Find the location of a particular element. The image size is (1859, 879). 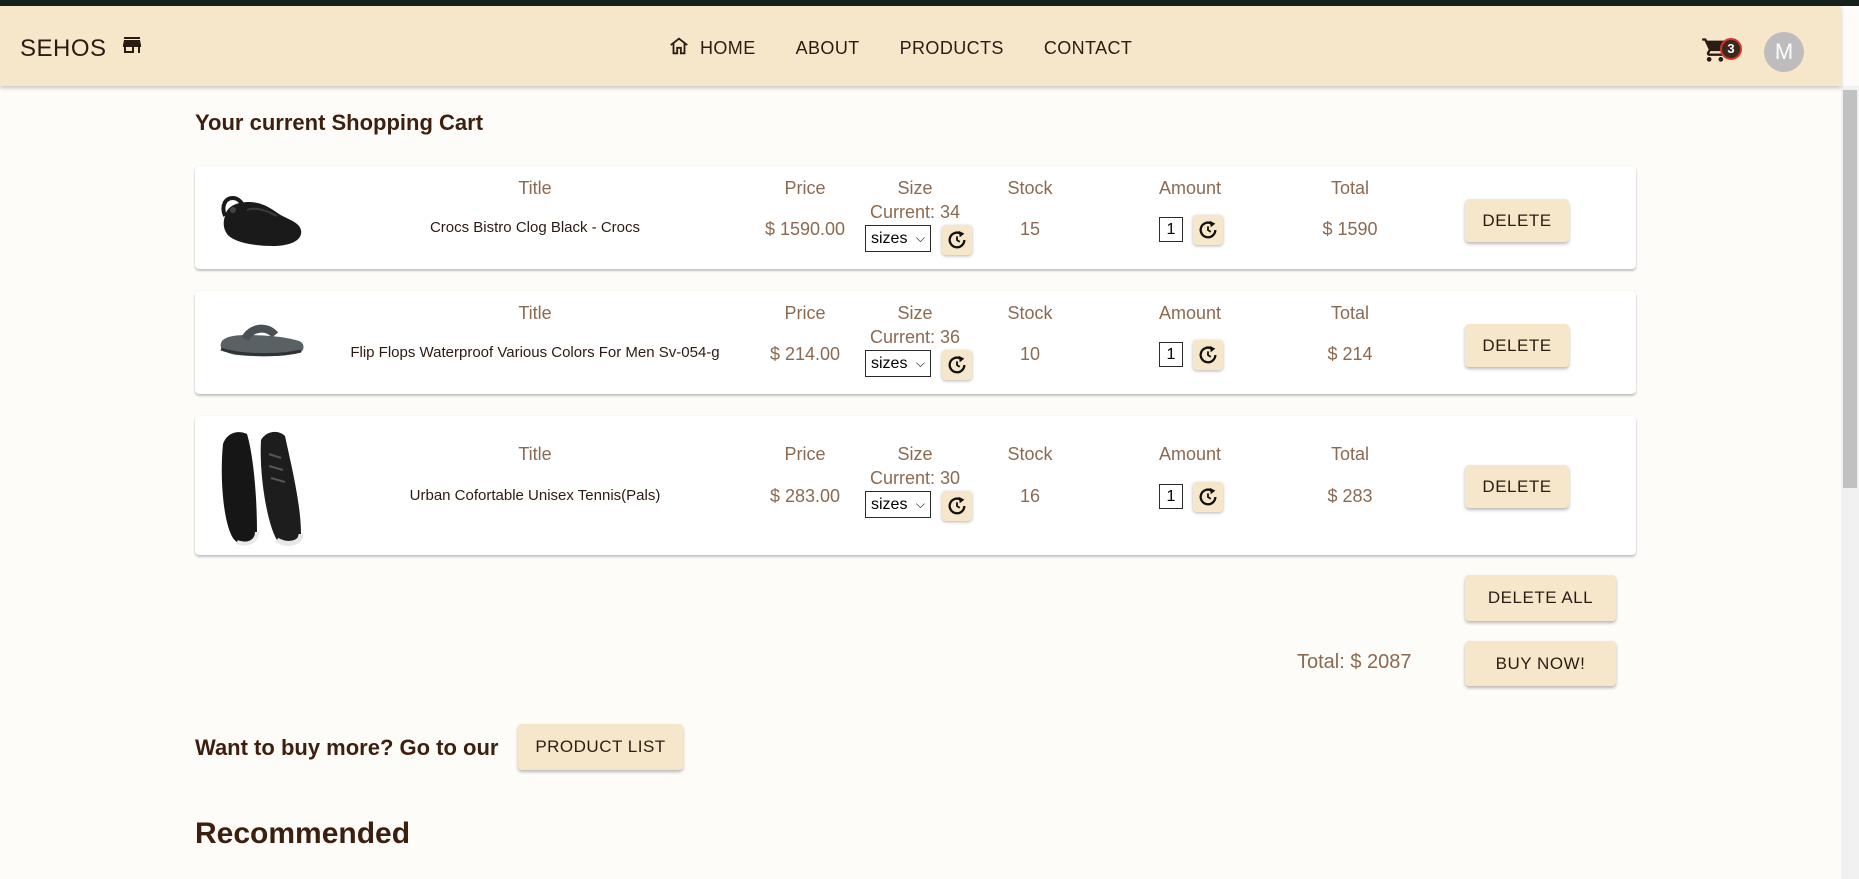

home-icon is located at coordinates (679, 48).